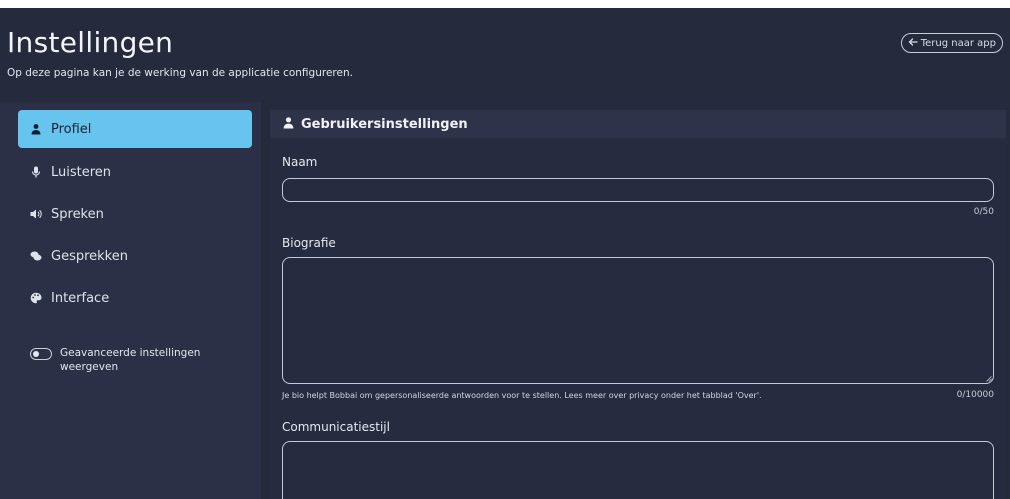 This screenshot has height=499, width=1010. I want to click on palette-icon, so click(36, 298).